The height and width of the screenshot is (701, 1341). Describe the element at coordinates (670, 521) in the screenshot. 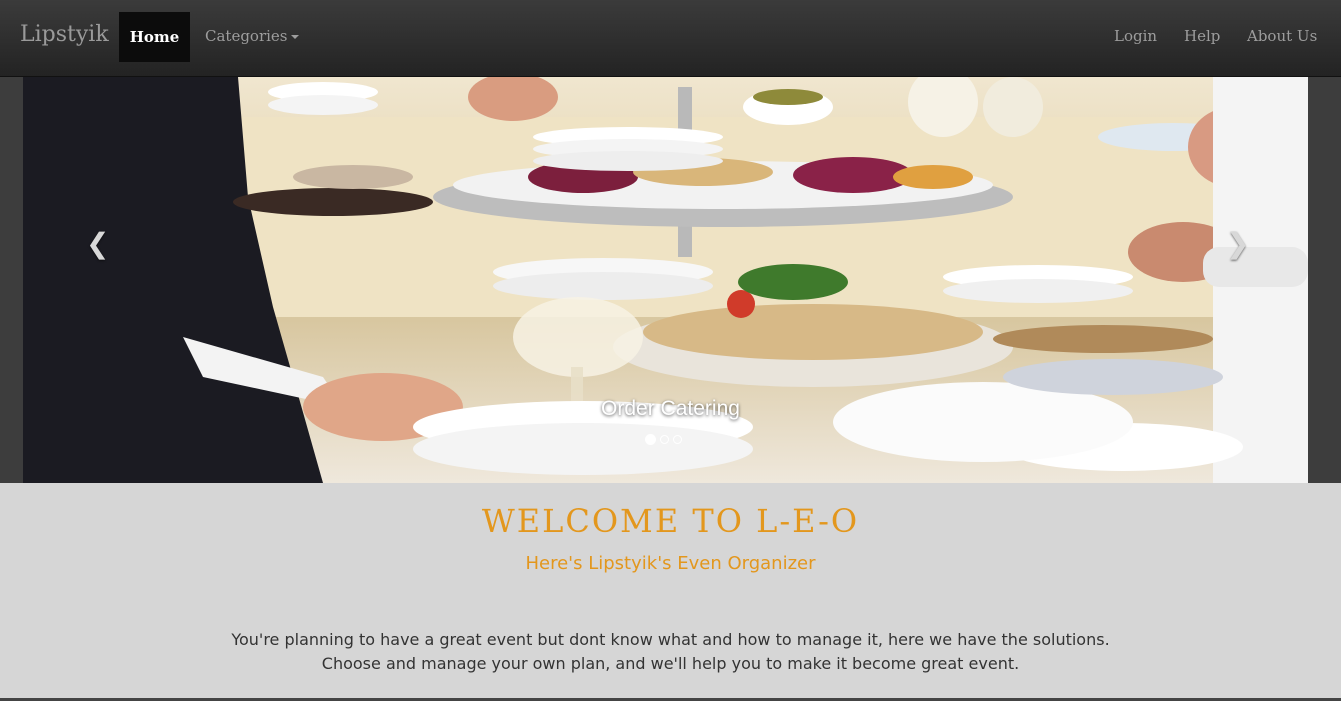

I see `welcome-title: WELCOME TO L-E-O` at that location.